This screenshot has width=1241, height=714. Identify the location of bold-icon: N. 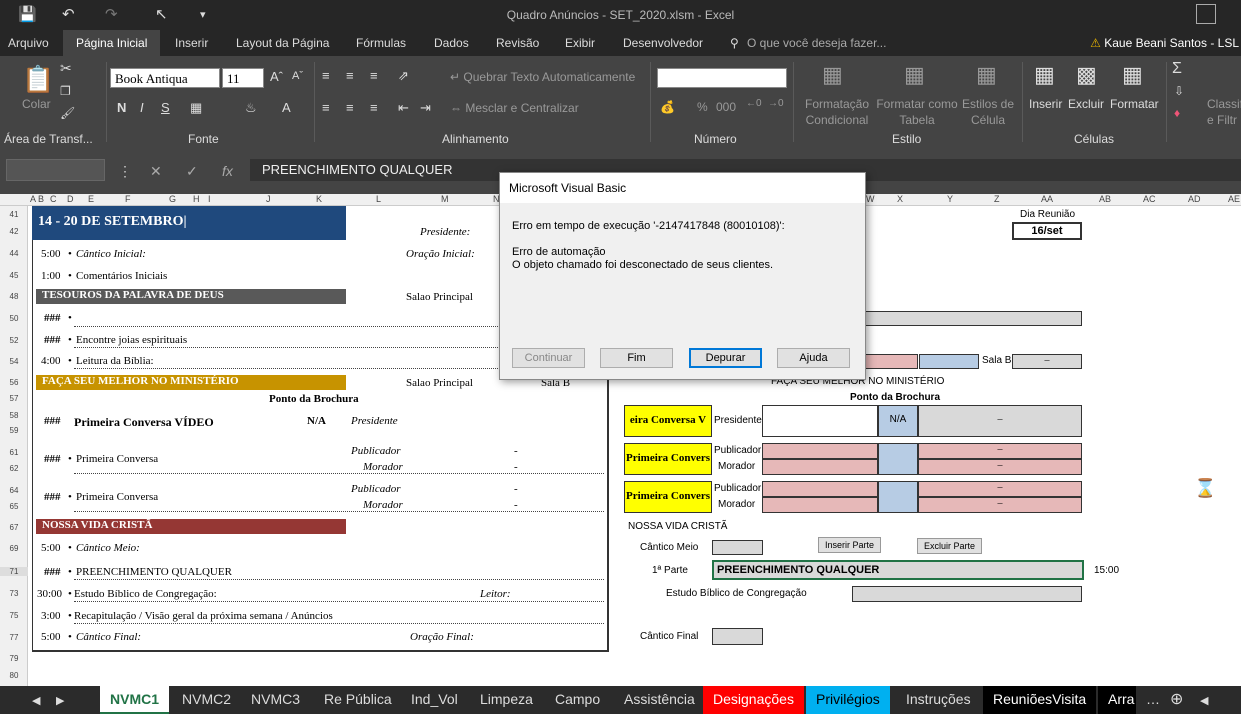
(121, 107).